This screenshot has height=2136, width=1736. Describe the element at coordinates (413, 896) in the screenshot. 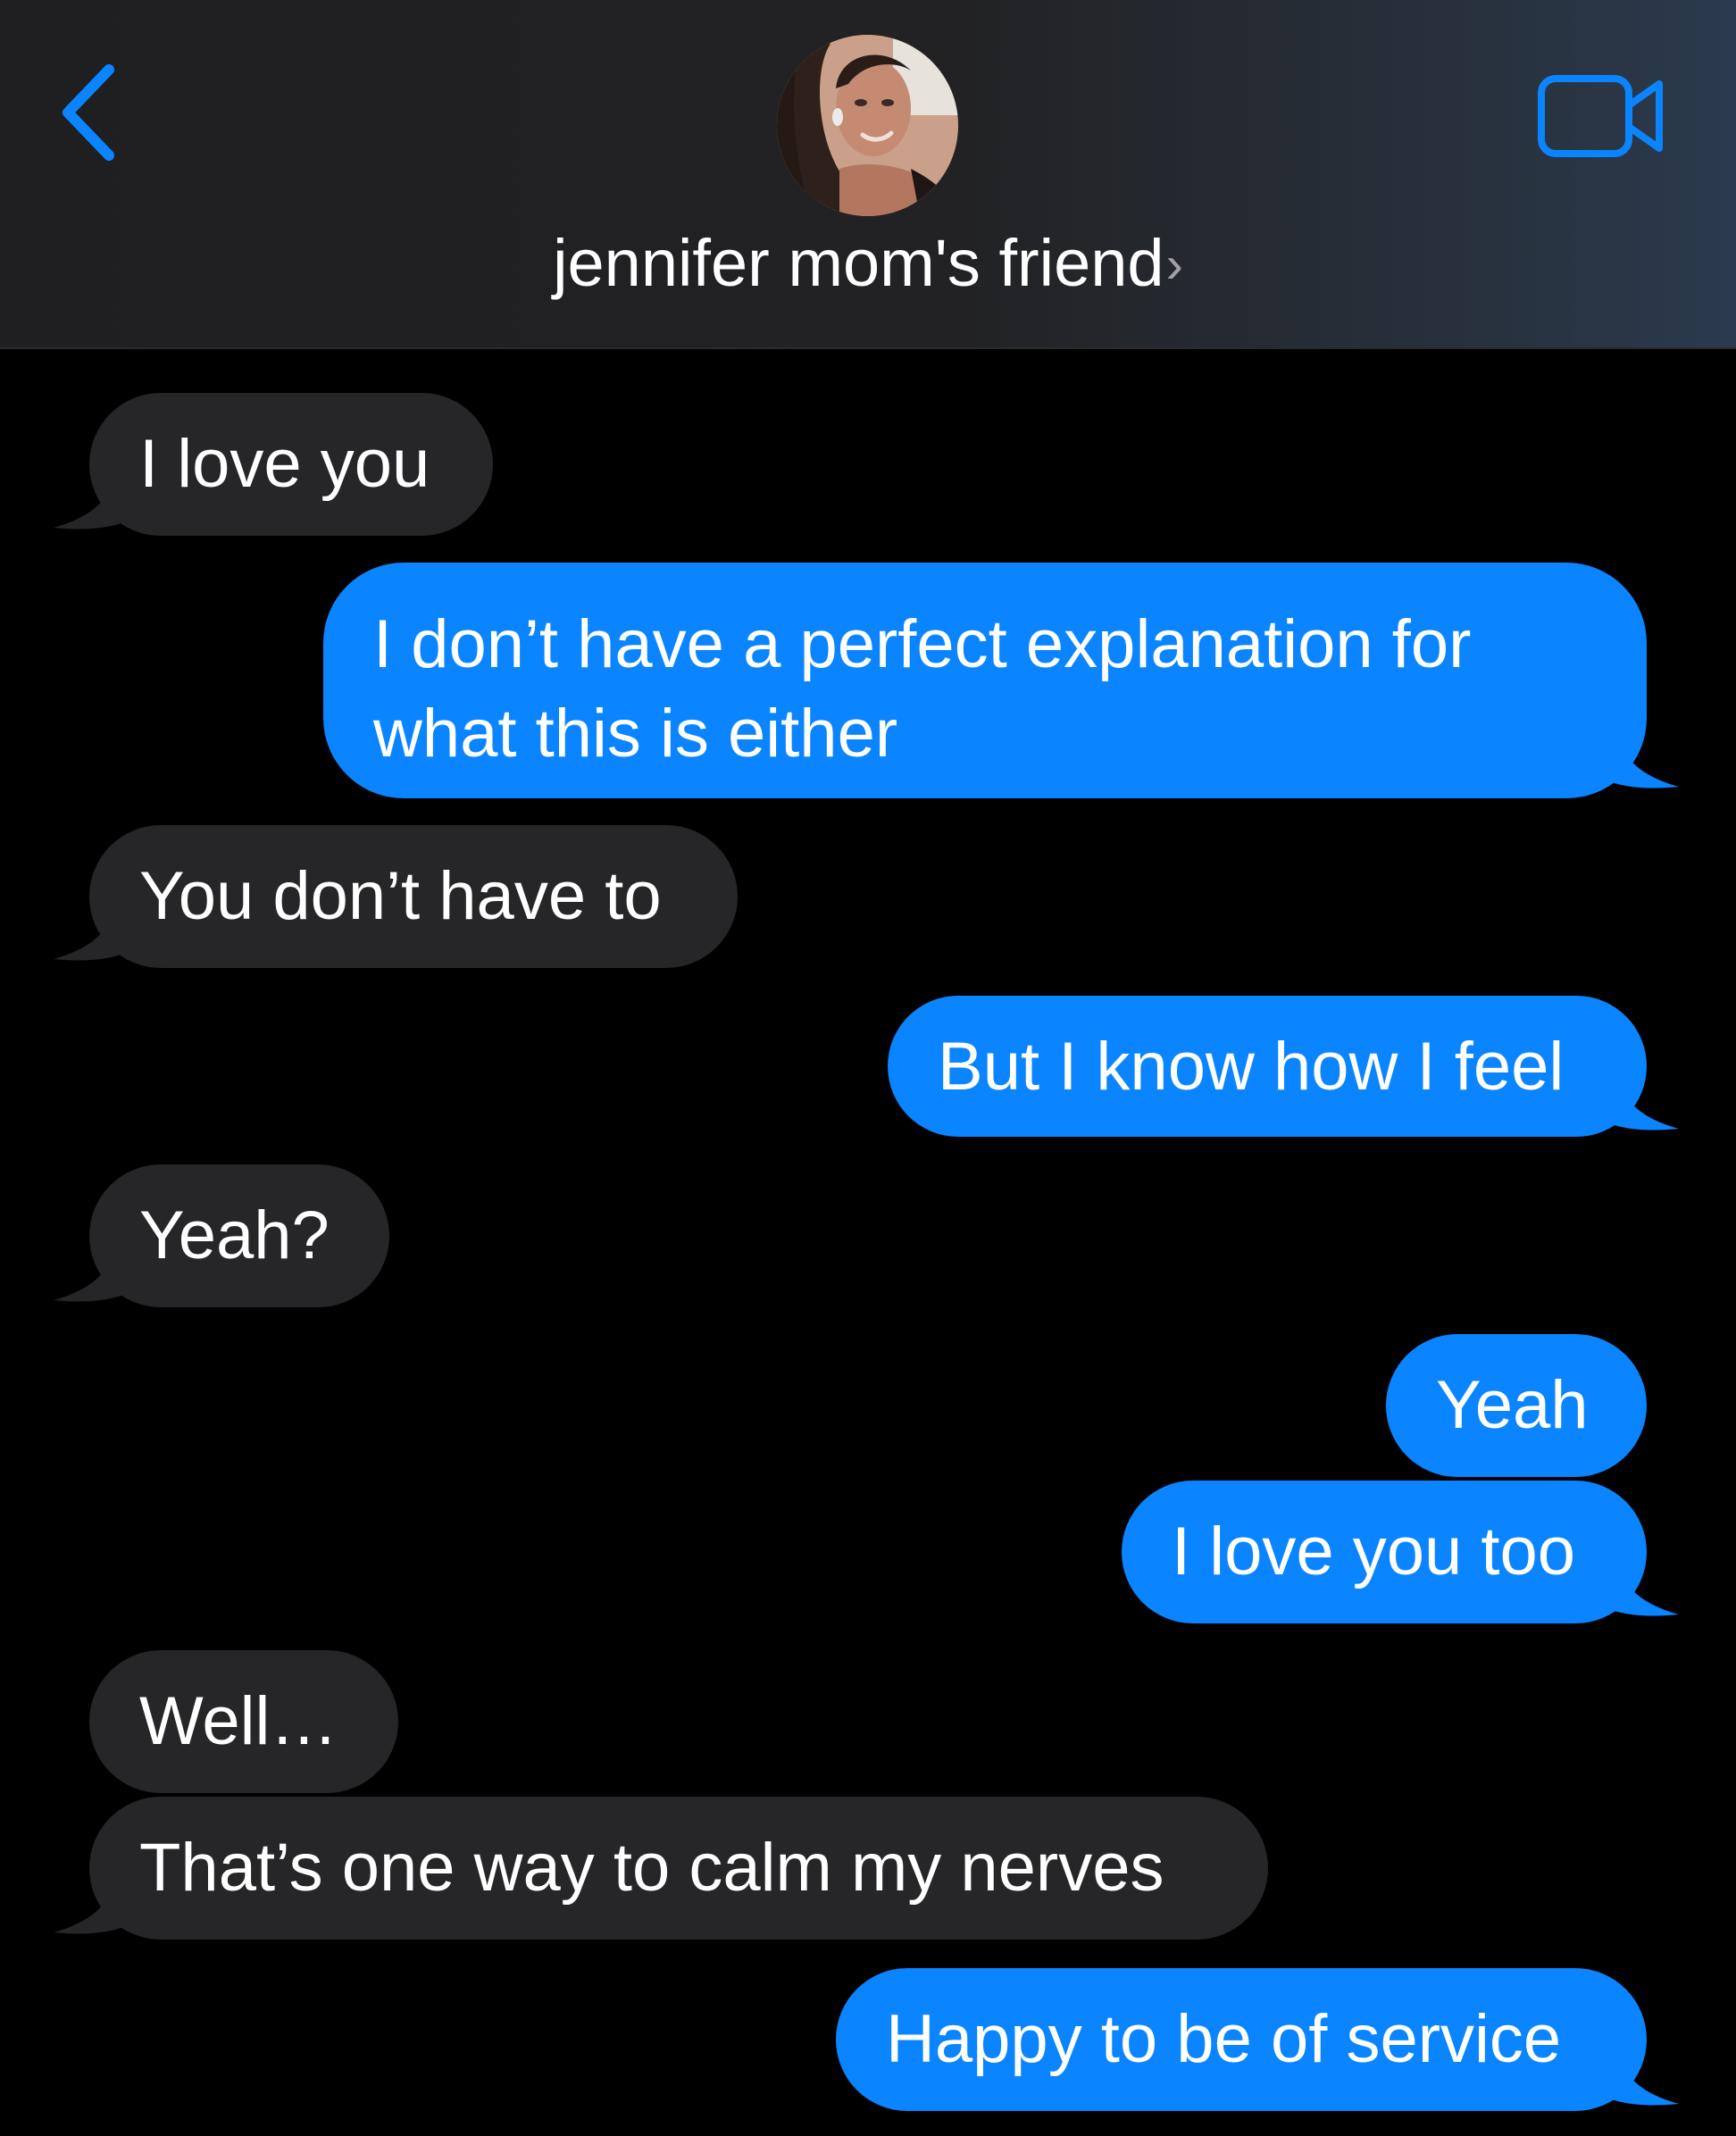

I see `incoming-message: You don’t have to` at that location.